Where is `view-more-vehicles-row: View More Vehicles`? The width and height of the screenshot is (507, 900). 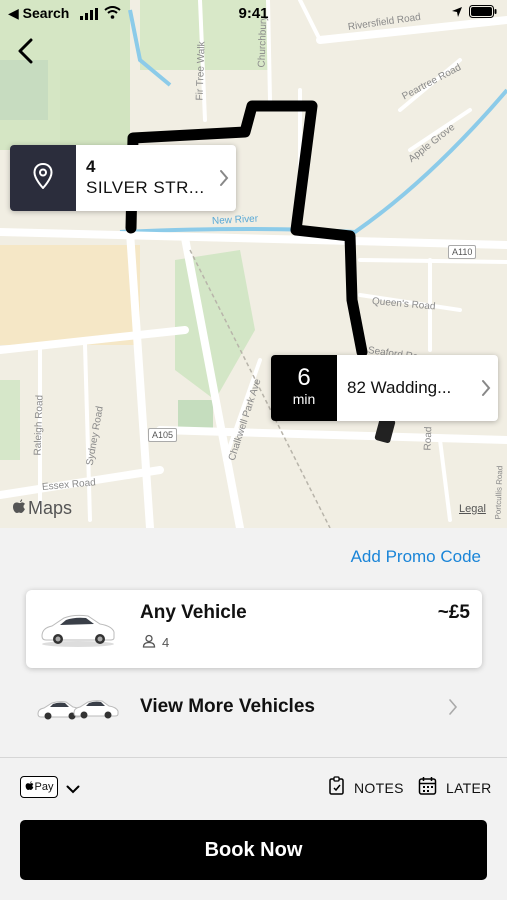 view-more-vehicles-row: View More Vehicles is located at coordinates (253, 708).